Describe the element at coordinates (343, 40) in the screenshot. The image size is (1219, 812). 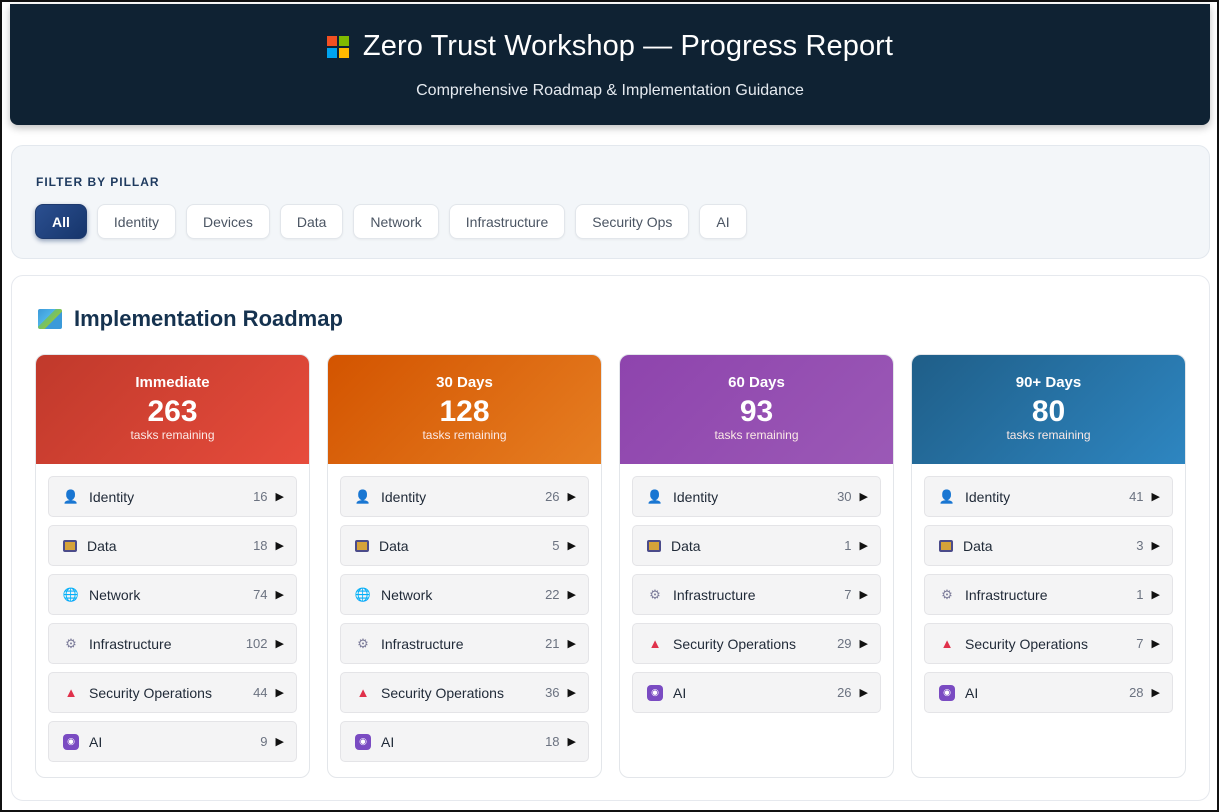
I see `logo-square-green` at that location.